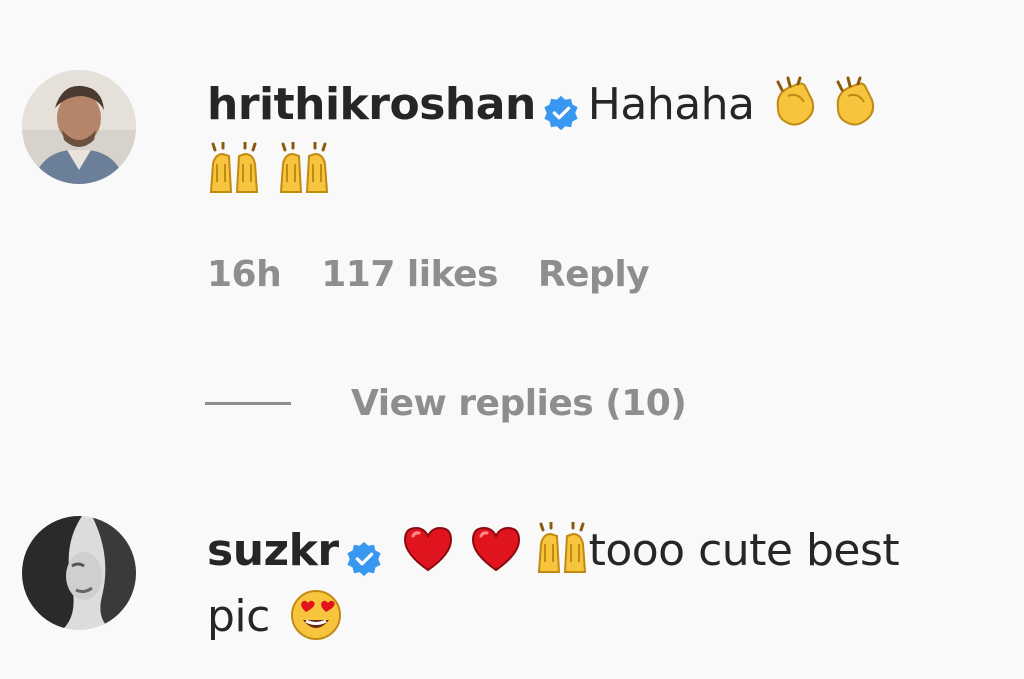 The image size is (1024, 679). What do you see at coordinates (244, 274) in the screenshot?
I see `comment-timestamp: 16h` at bounding box center [244, 274].